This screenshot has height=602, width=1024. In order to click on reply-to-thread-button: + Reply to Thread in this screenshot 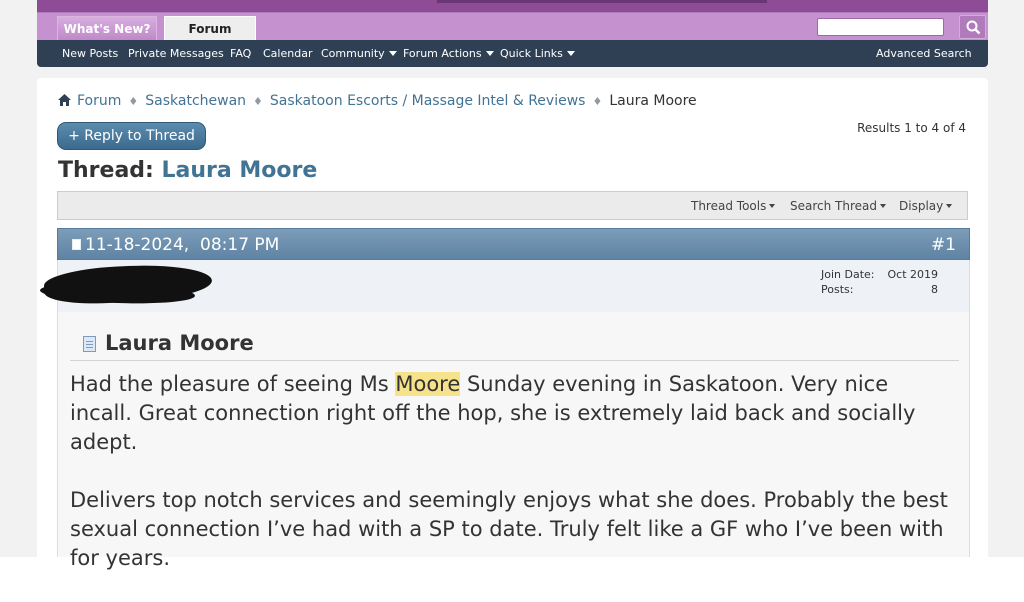, I will do `click(131, 136)`.